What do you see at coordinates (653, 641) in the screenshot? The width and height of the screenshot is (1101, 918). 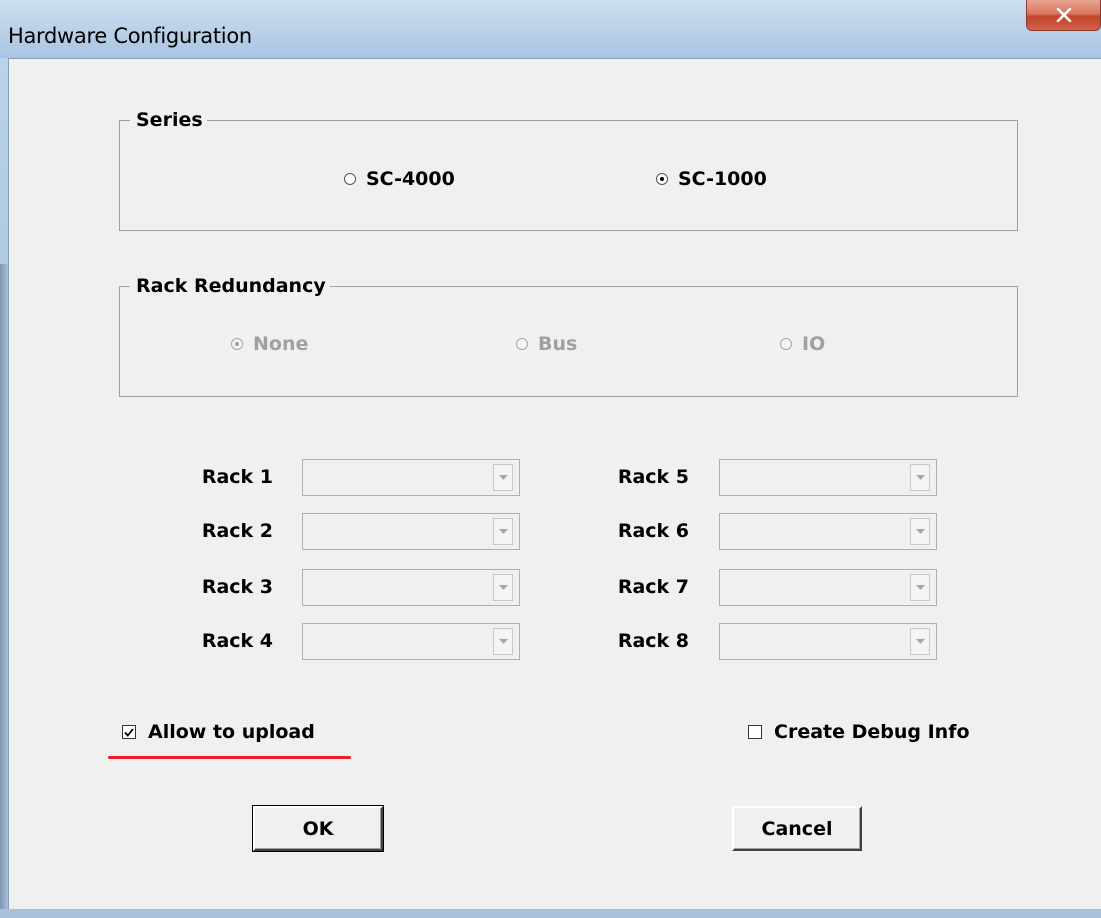 I see `rack-8-label: Rack 8` at bounding box center [653, 641].